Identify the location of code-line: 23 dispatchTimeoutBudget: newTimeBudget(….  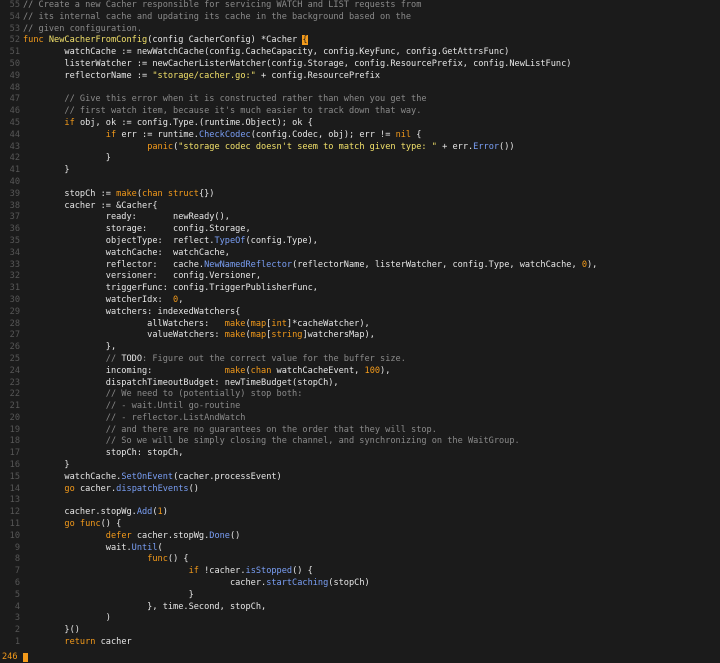
(360, 384).